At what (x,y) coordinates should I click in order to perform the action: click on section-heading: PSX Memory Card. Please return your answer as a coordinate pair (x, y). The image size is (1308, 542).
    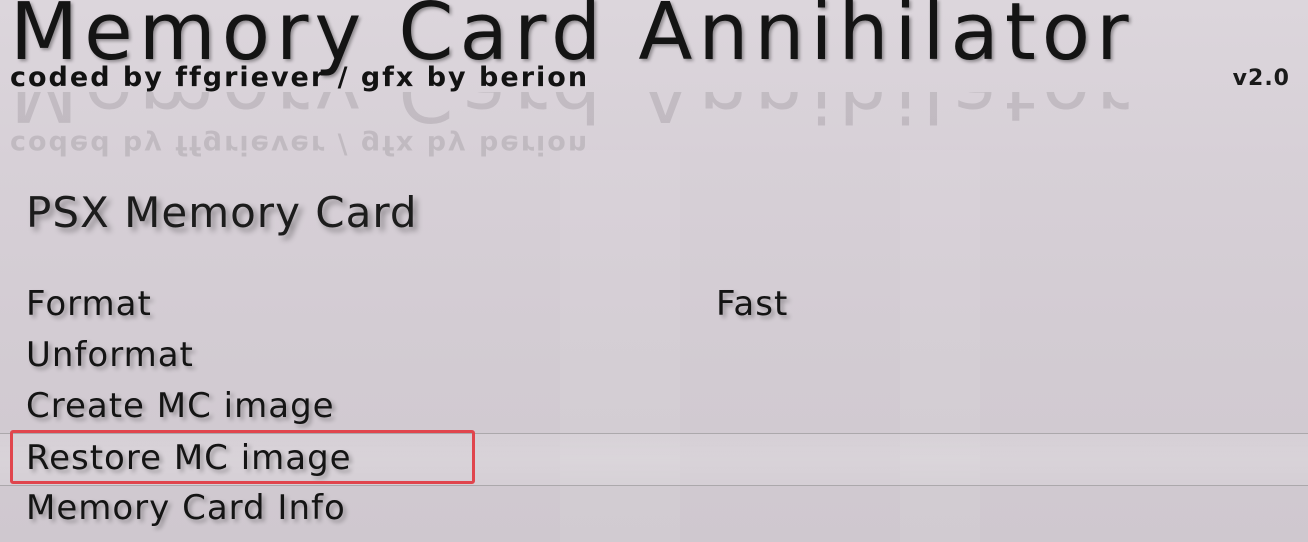
    Looking at the image, I should click on (222, 212).